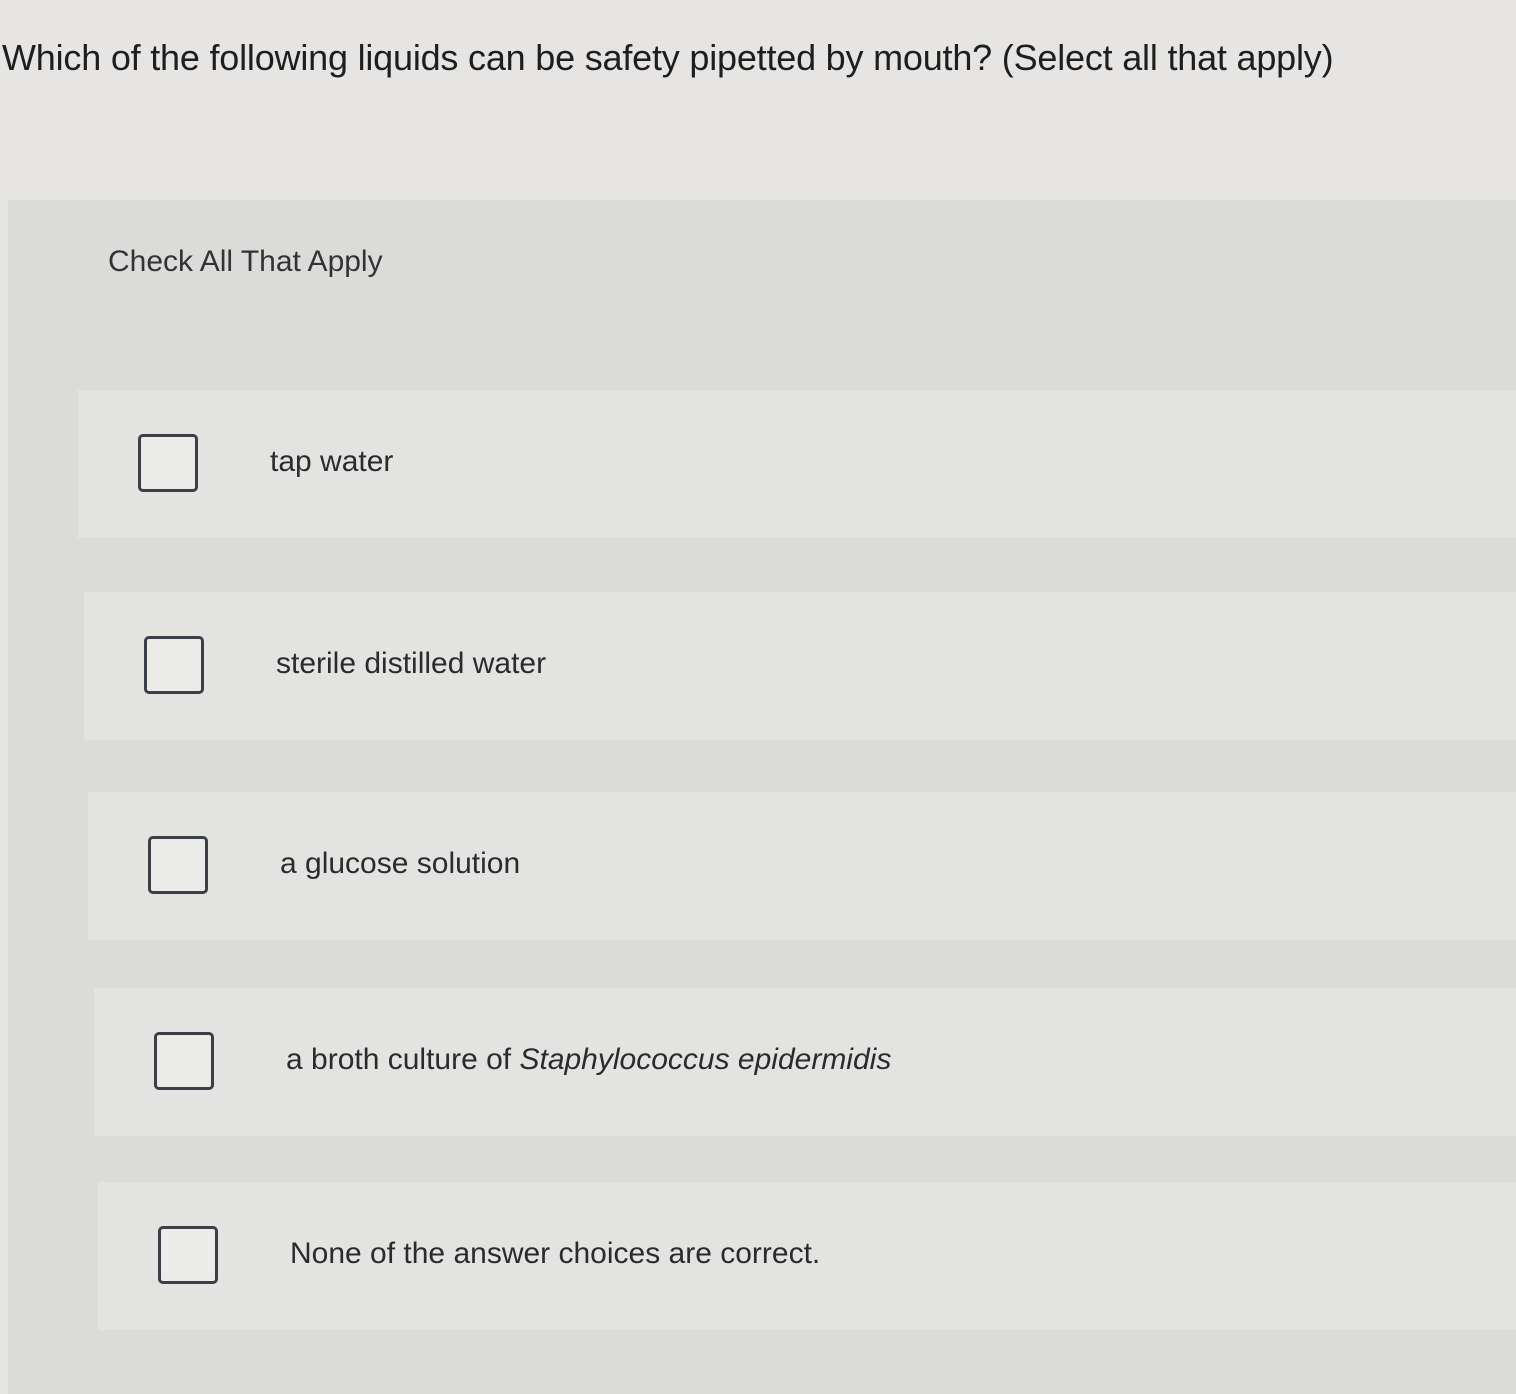 The width and height of the screenshot is (1516, 1394). What do you see at coordinates (400, 863) in the screenshot?
I see `option-label: a glucose solution` at bounding box center [400, 863].